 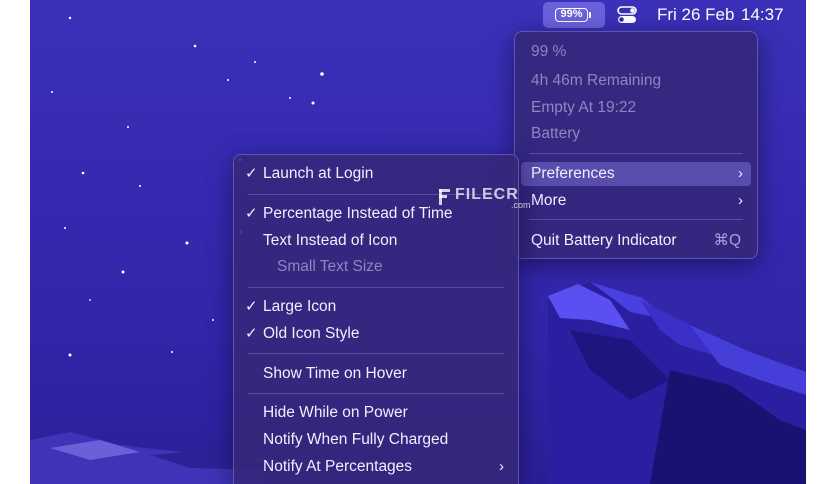 What do you see at coordinates (695, 15) in the screenshot?
I see `menubar-date: Fri 26 Feb` at bounding box center [695, 15].